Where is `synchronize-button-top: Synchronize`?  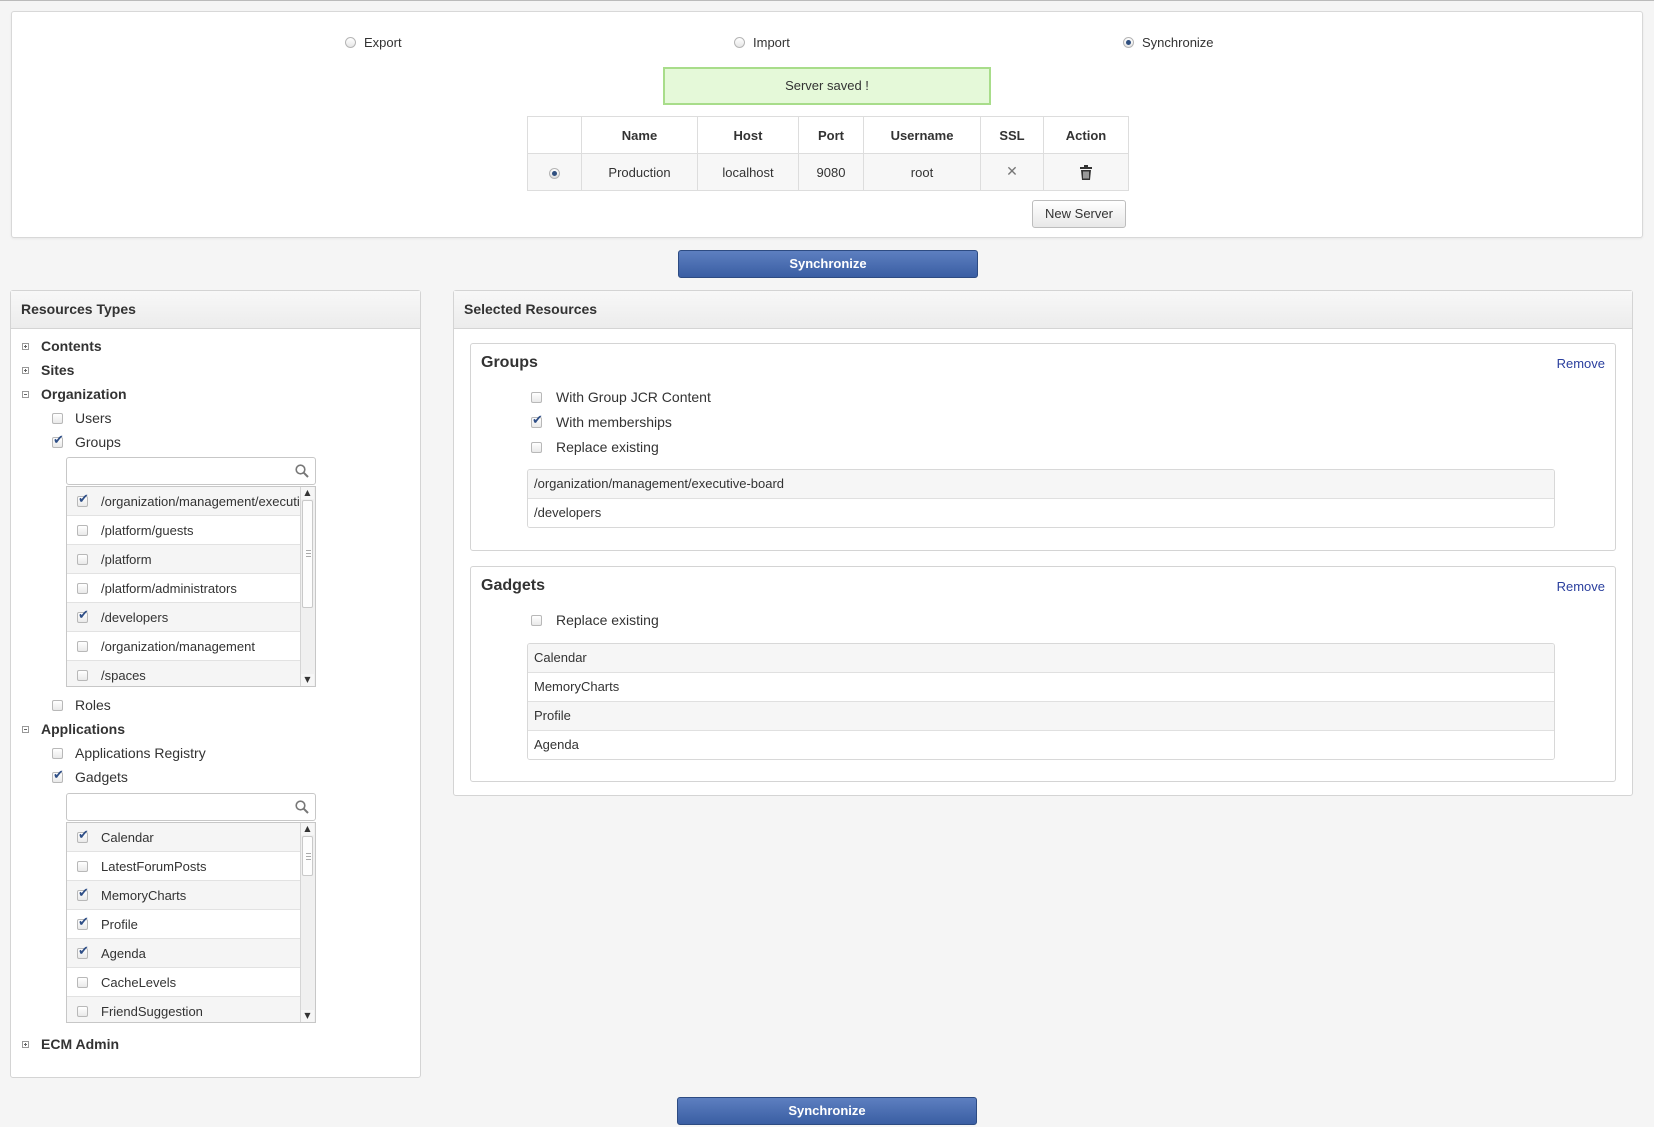
synchronize-button-top: Synchronize is located at coordinates (828, 264).